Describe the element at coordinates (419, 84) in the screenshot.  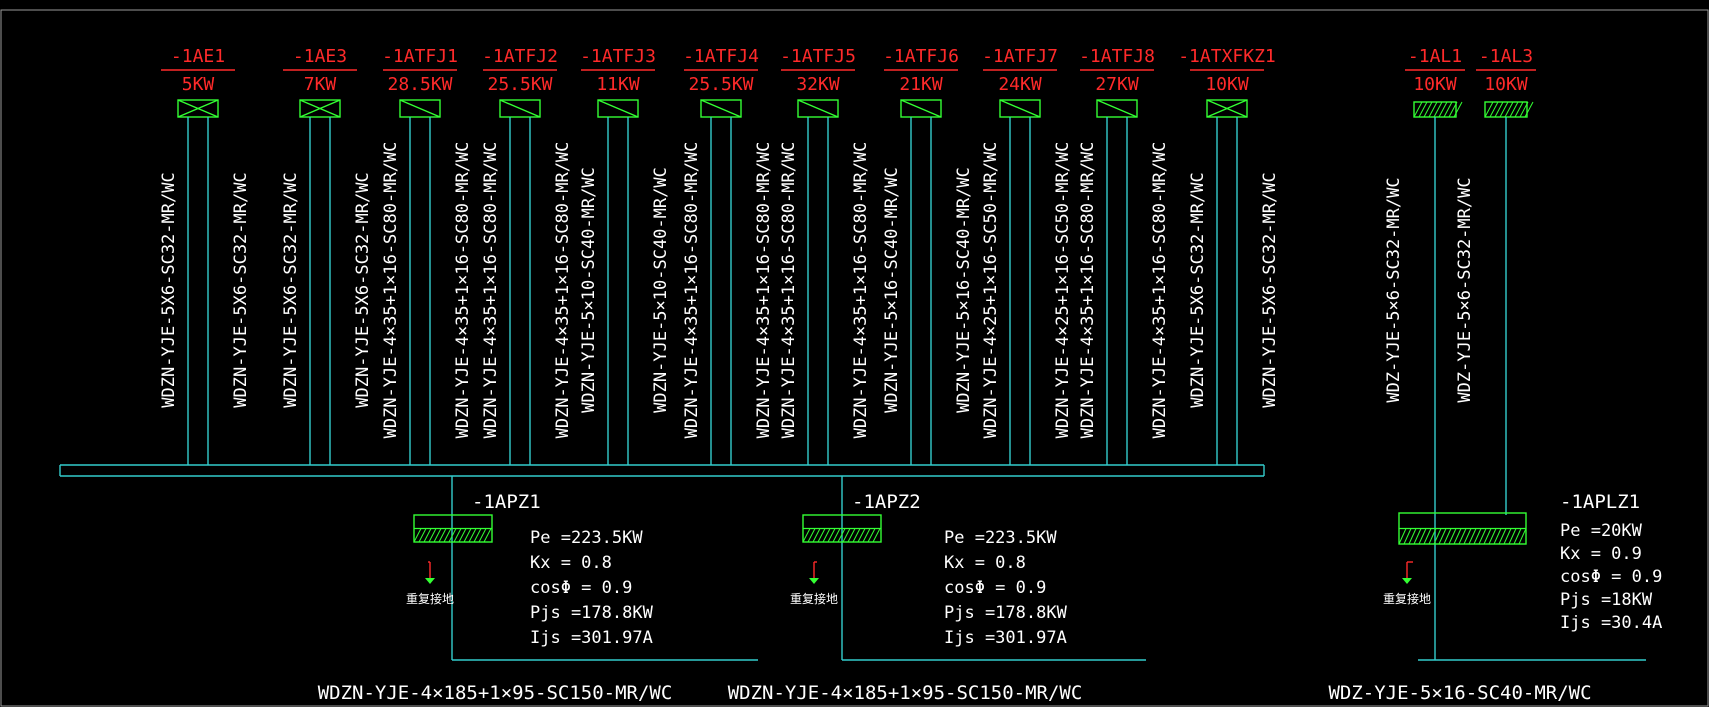
I see `feeder-power-label: 28.5KW` at that location.